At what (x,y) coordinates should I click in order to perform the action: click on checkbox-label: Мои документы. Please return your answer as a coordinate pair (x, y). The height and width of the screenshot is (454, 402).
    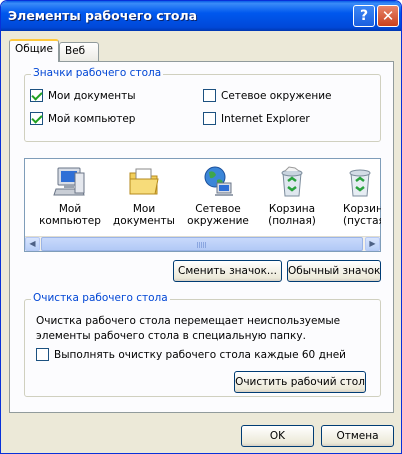
    Looking at the image, I should click on (92, 95).